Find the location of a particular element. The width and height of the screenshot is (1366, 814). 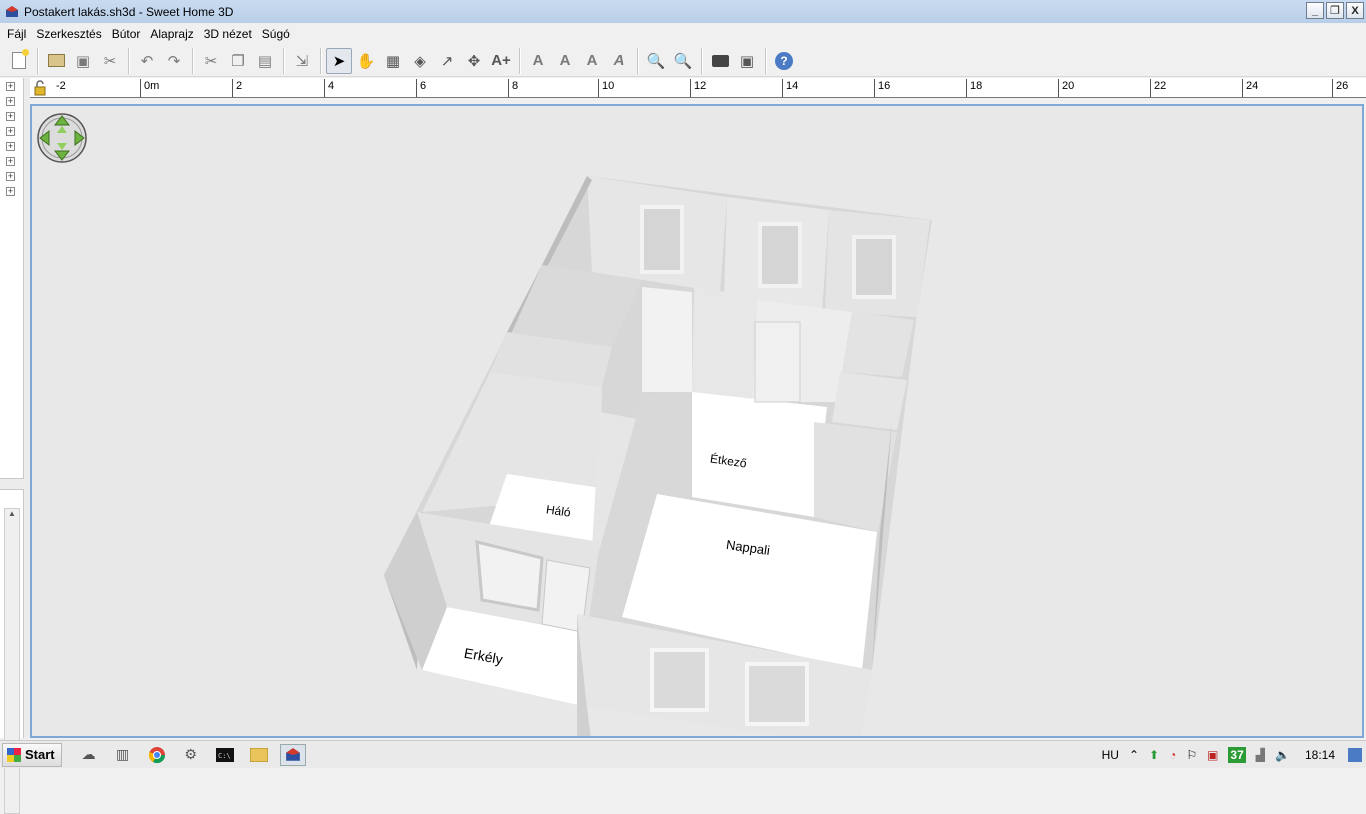

ruler-label: 4 is located at coordinates (331, 86).